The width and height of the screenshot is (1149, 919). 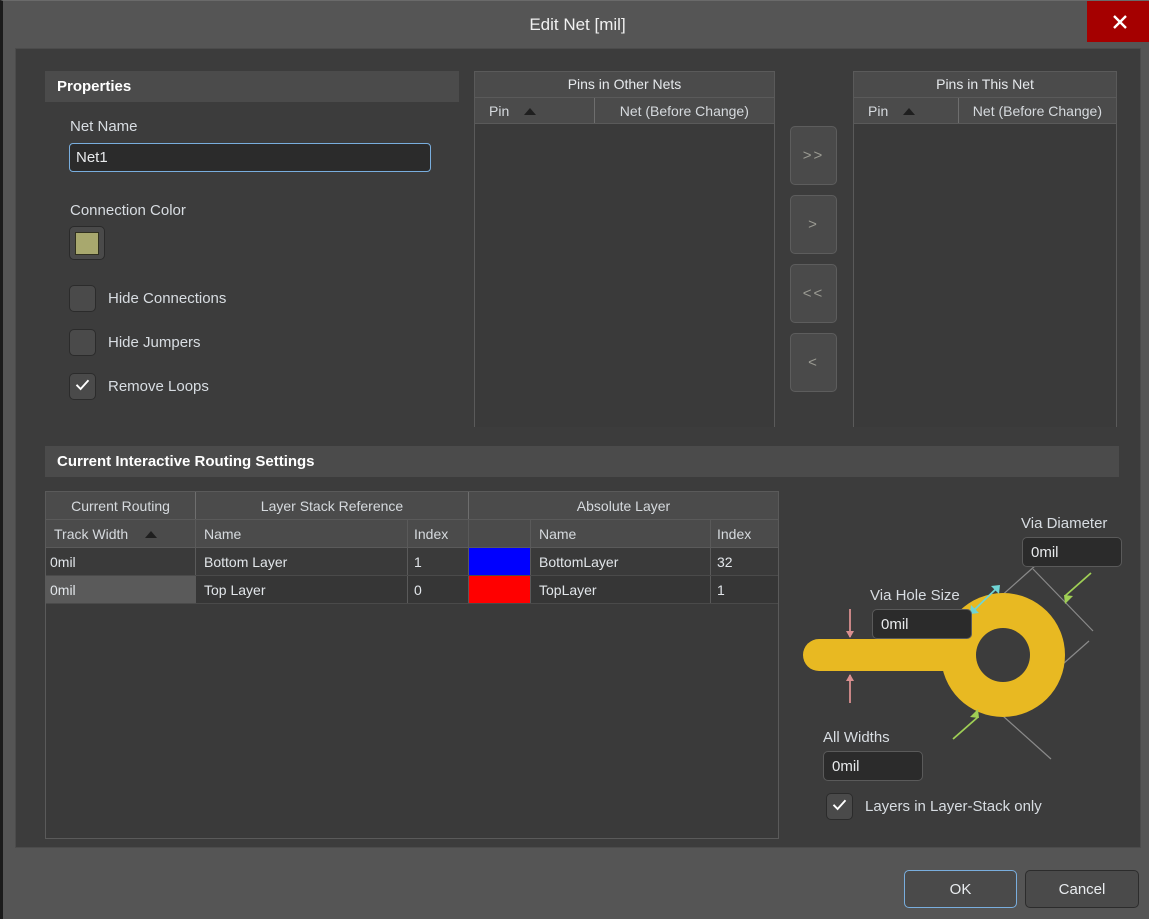 What do you see at coordinates (128, 210) in the screenshot?
I see `connection-color-label: Connection Color` at bounding box center [128, 210].